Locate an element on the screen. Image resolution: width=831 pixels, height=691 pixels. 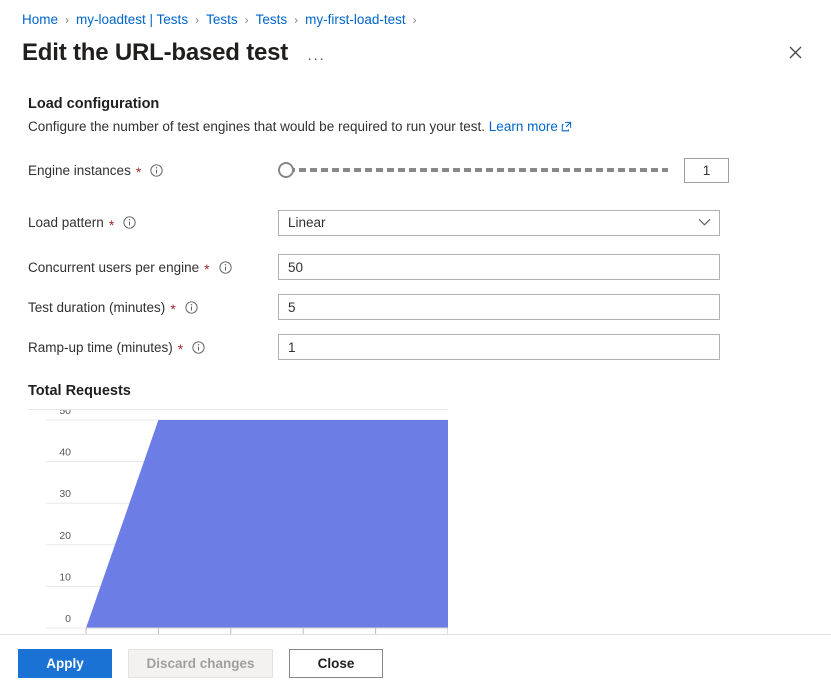
chart-title: Total Requests is located at coordinates (79, 391).